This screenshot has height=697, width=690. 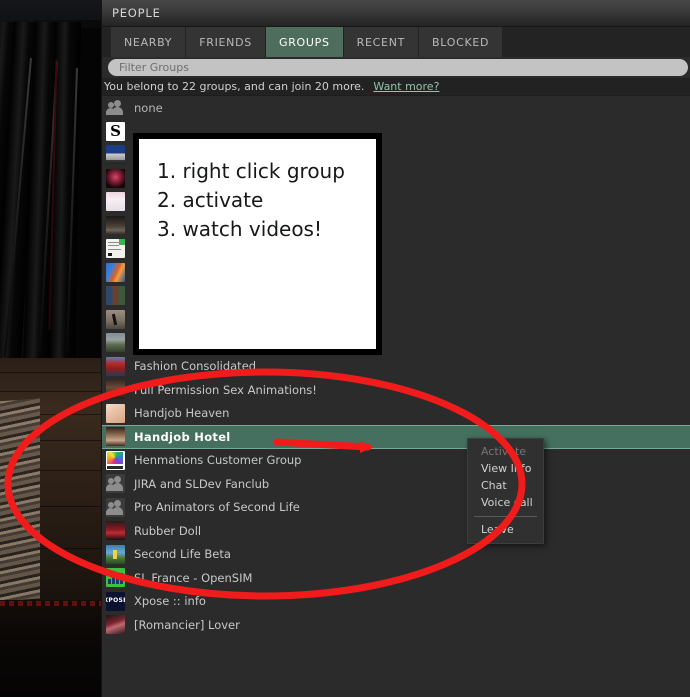 I want to click on group-thumbnail-icon: XPOSE, so click(x=115, y=601).